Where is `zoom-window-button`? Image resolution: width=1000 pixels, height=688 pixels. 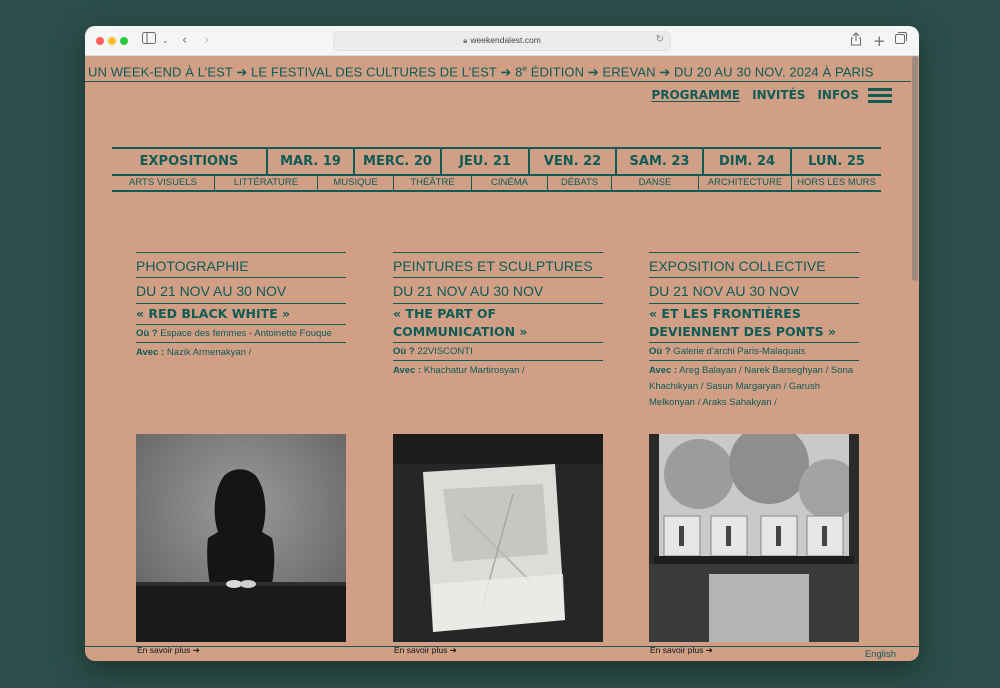
zoom-window-button is located at coordinates (124, 41).